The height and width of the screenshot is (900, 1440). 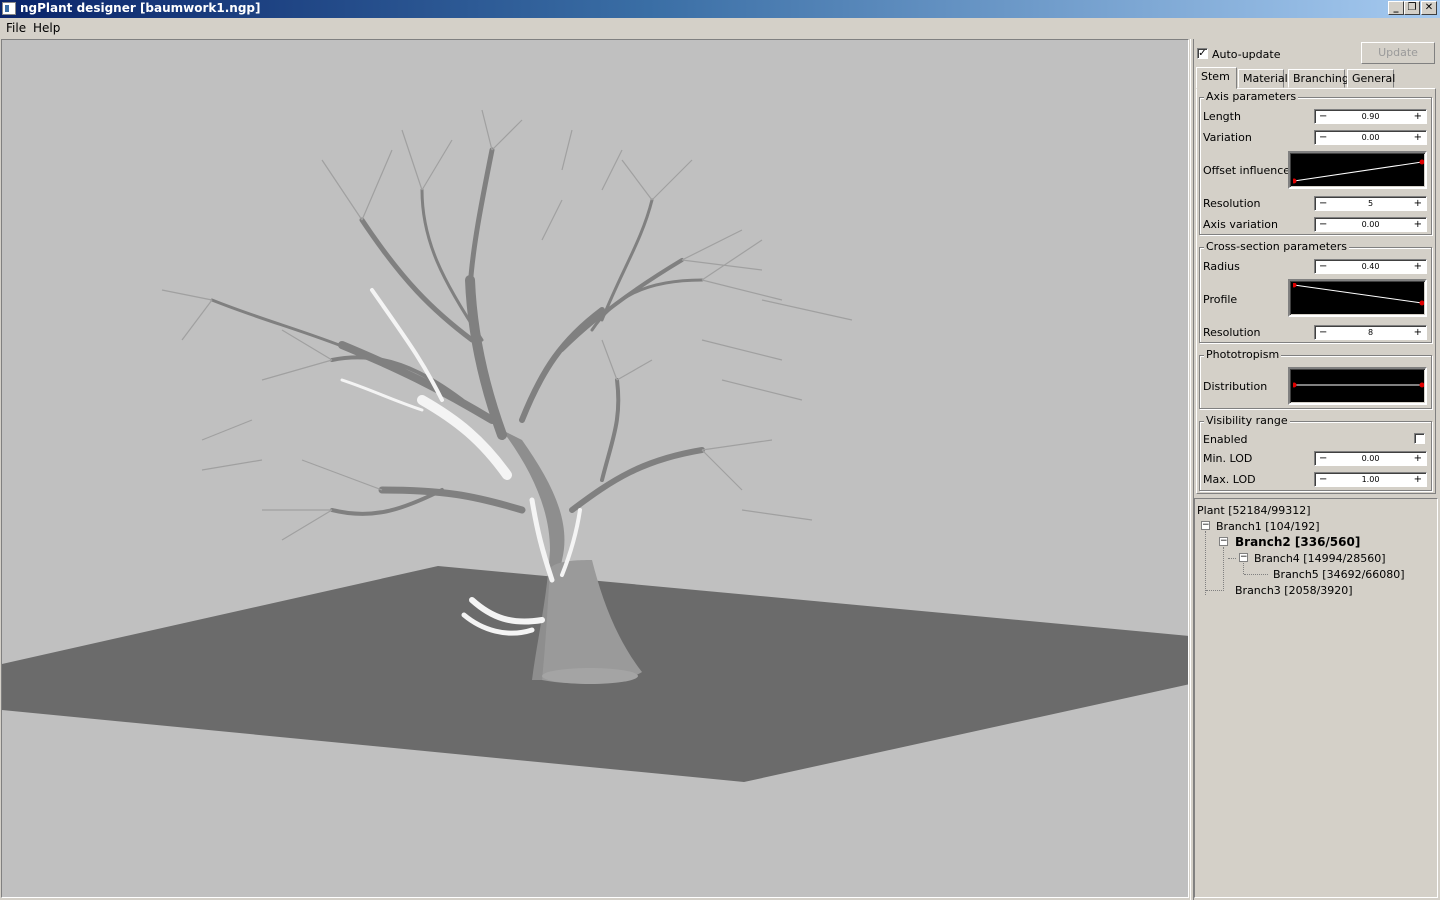 What do you see at coordinates (1318, 78) in the screenshot?
I see `tab-branching: Branching` at bounding box center [1318, 78].